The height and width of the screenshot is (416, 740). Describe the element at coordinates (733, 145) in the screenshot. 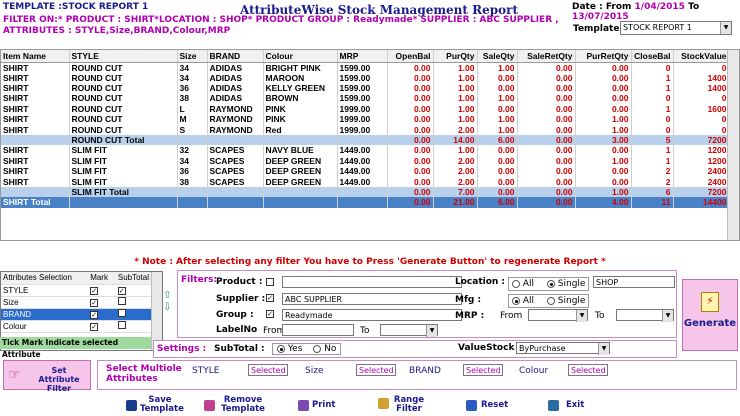

I see `vertical-scrollbar` at that location.